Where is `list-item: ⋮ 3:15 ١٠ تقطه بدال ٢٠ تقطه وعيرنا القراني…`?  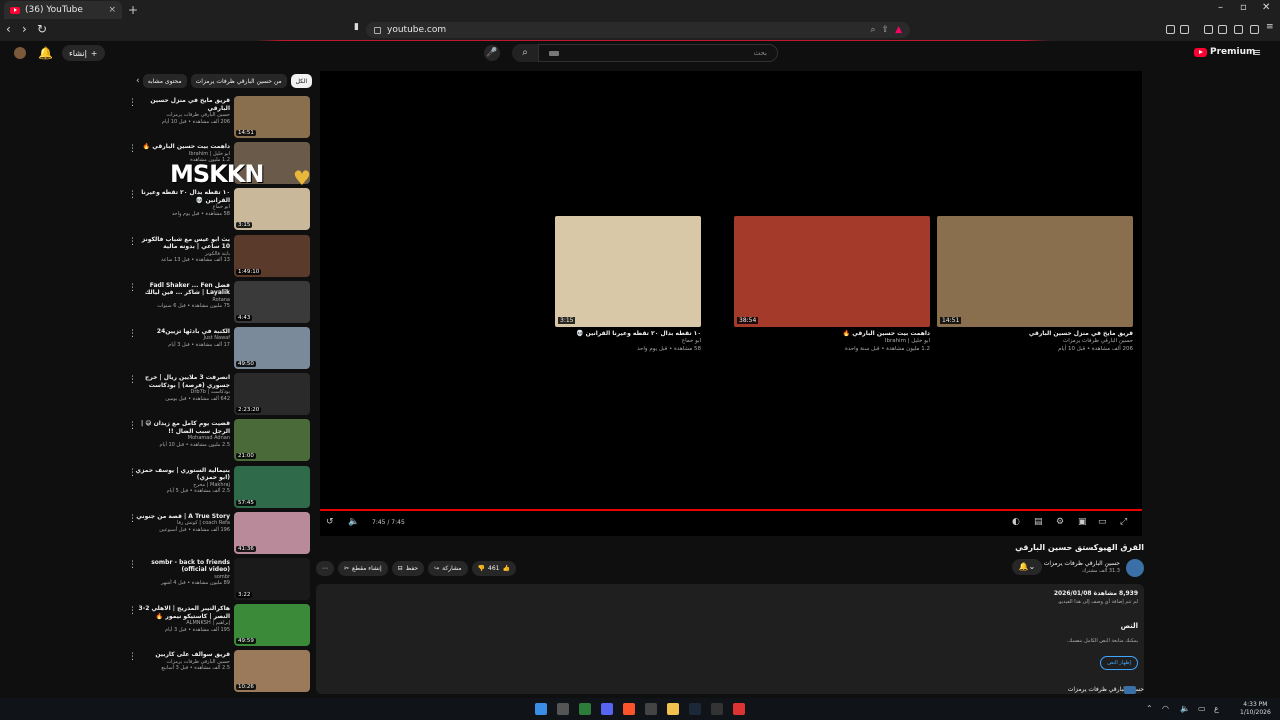
list-item: ⋮ 3:15 ١٠ تقطه بدال ٢٠ تقطه وعيرنا القراني… is located at coordinates (219, 211).